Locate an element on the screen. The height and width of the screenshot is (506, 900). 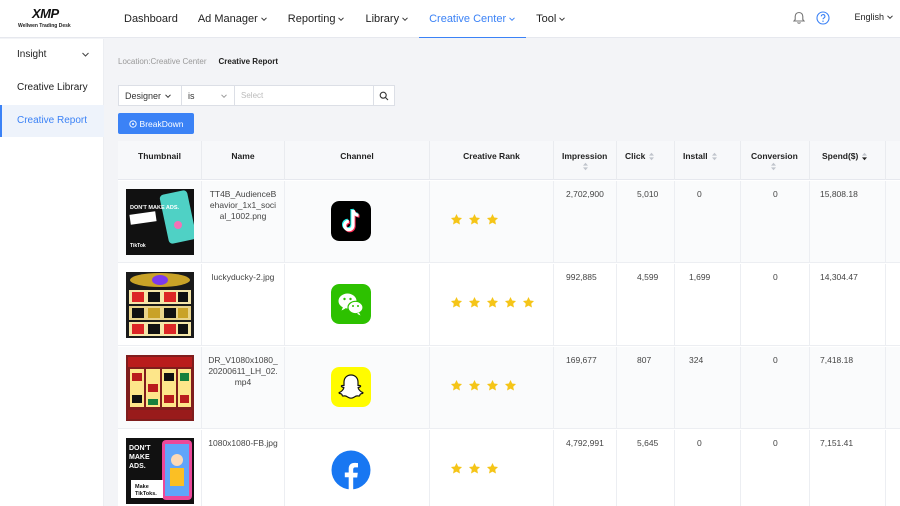
svg-text: TikToks. is located at coordinates (146, 494).